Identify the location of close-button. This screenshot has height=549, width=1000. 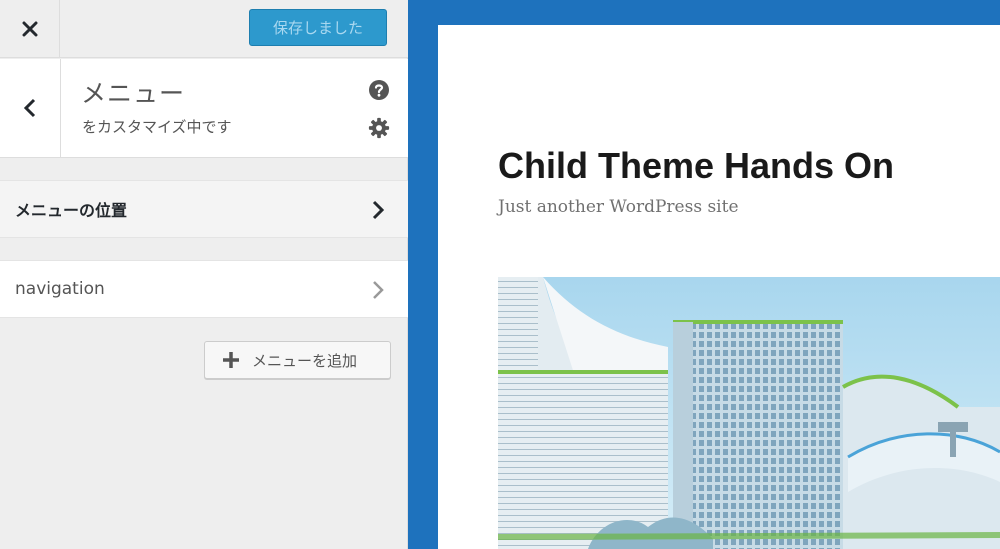
(30, 29).